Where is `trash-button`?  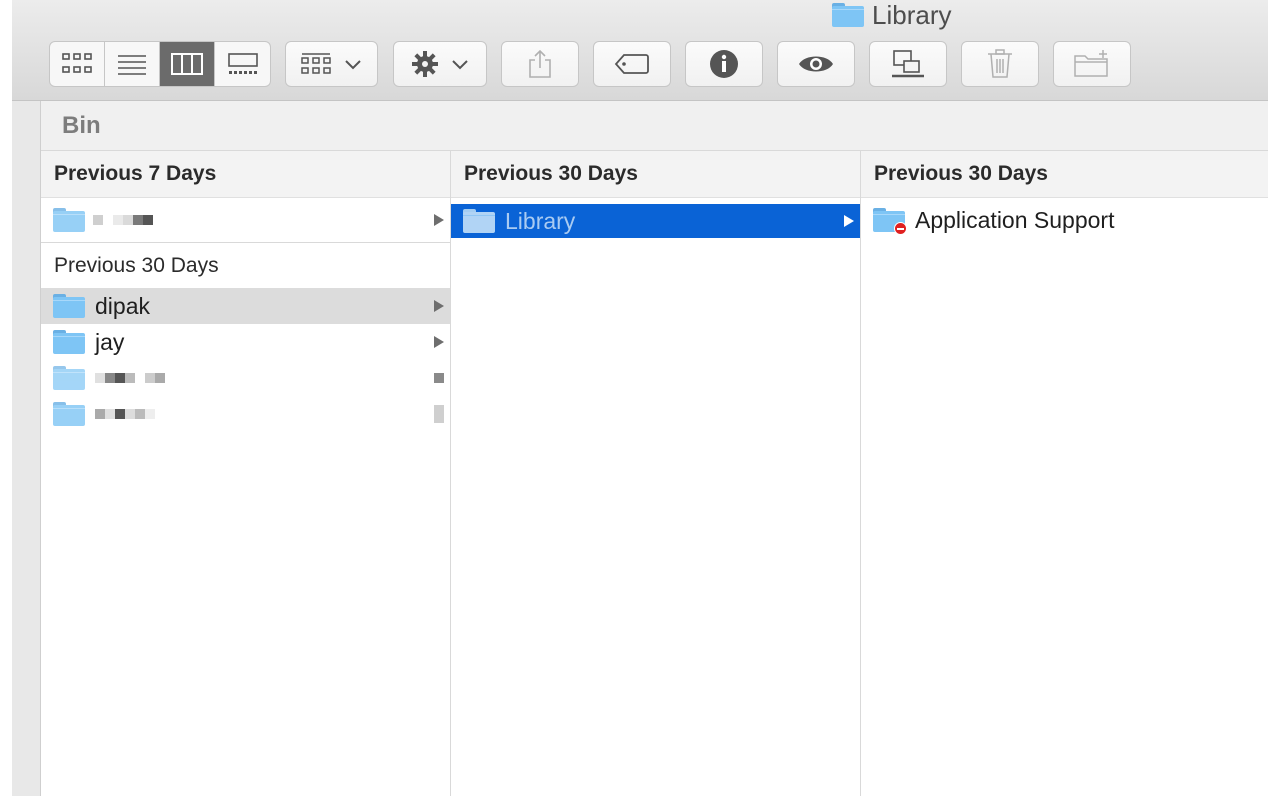 trash-button is located at coordinates (1000, 64).